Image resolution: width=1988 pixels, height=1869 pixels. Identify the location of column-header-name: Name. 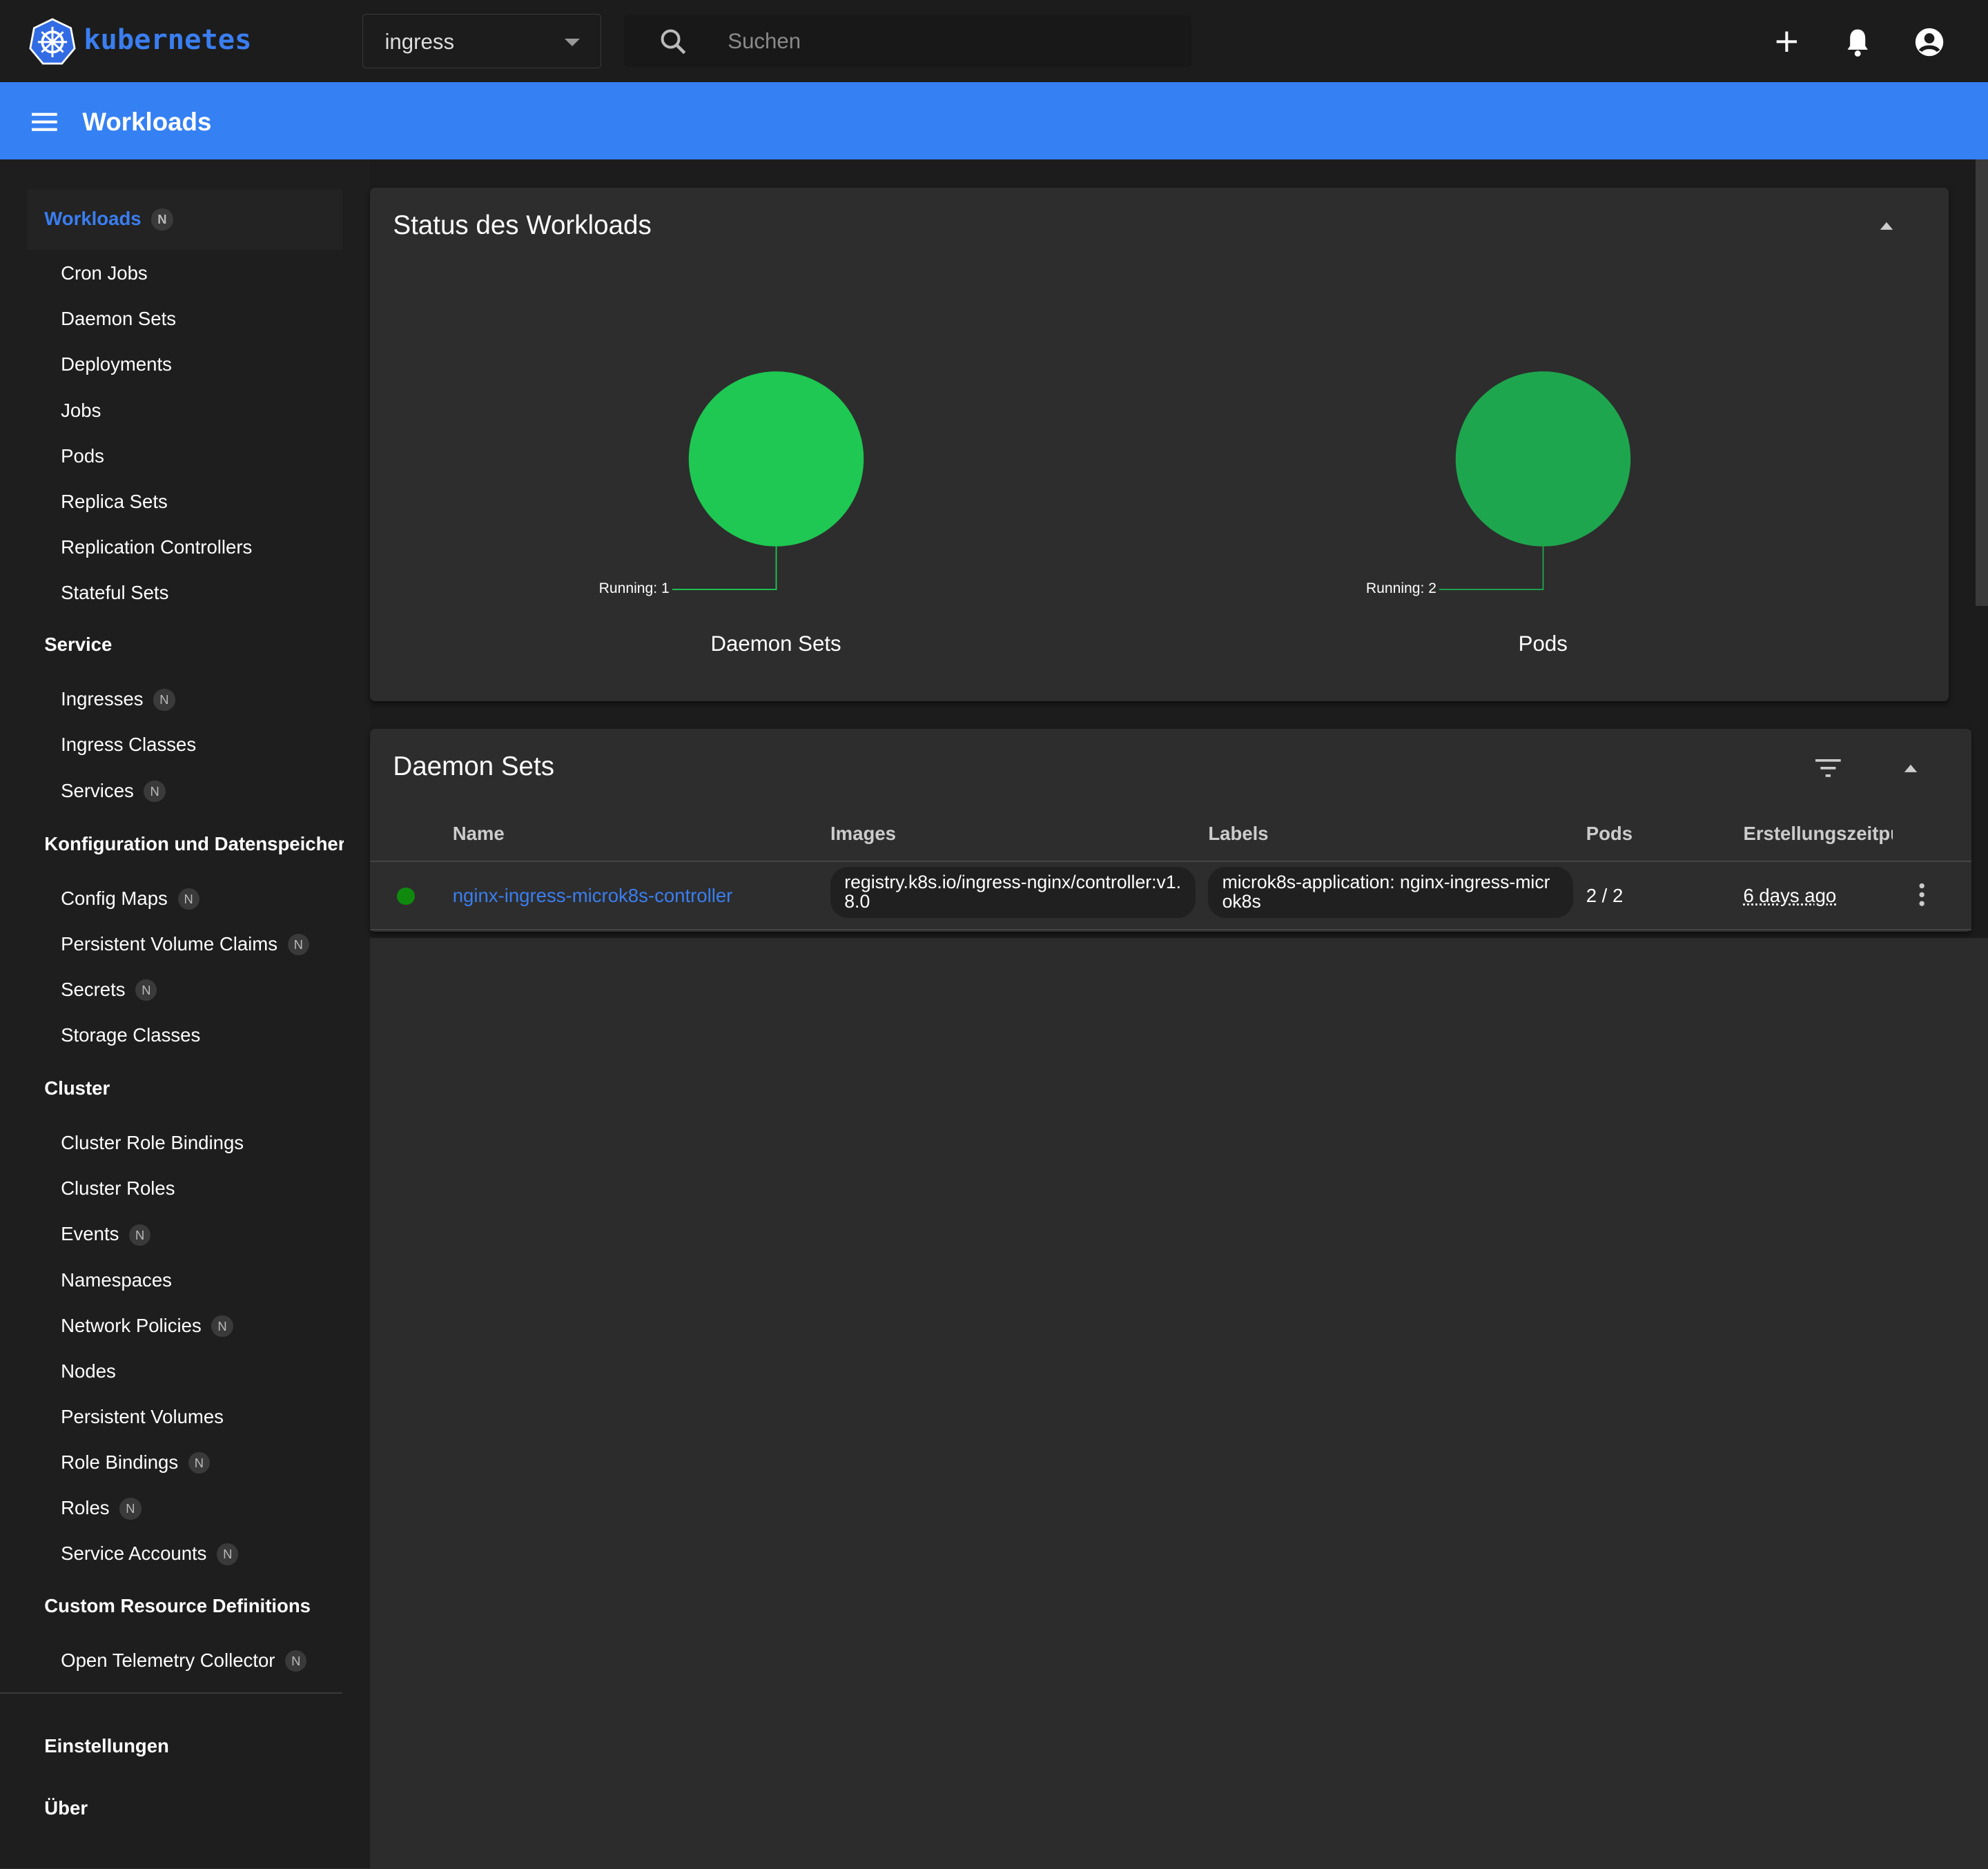
(479, 834).